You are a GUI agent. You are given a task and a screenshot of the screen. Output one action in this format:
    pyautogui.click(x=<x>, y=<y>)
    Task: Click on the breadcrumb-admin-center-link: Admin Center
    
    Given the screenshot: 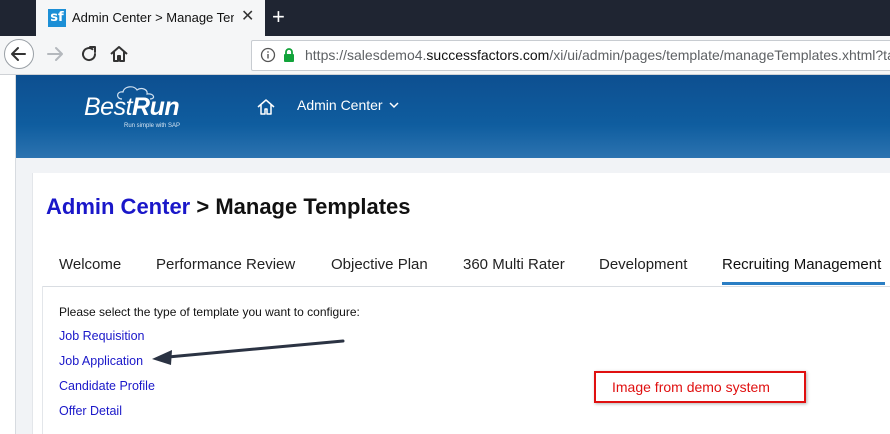 What is the action you would take?
    pyautogui.click(x=118, y=206)
    